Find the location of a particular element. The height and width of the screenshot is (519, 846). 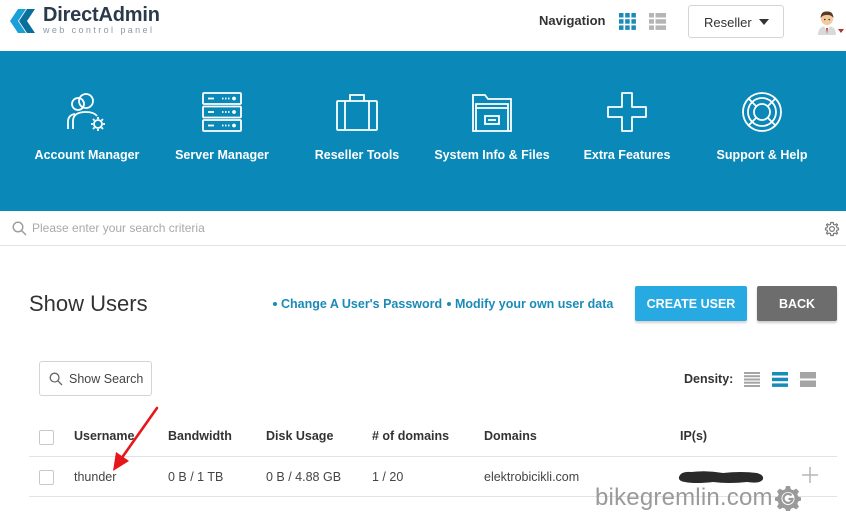

avatar-caret-icon is located at coordinates (841, 31).